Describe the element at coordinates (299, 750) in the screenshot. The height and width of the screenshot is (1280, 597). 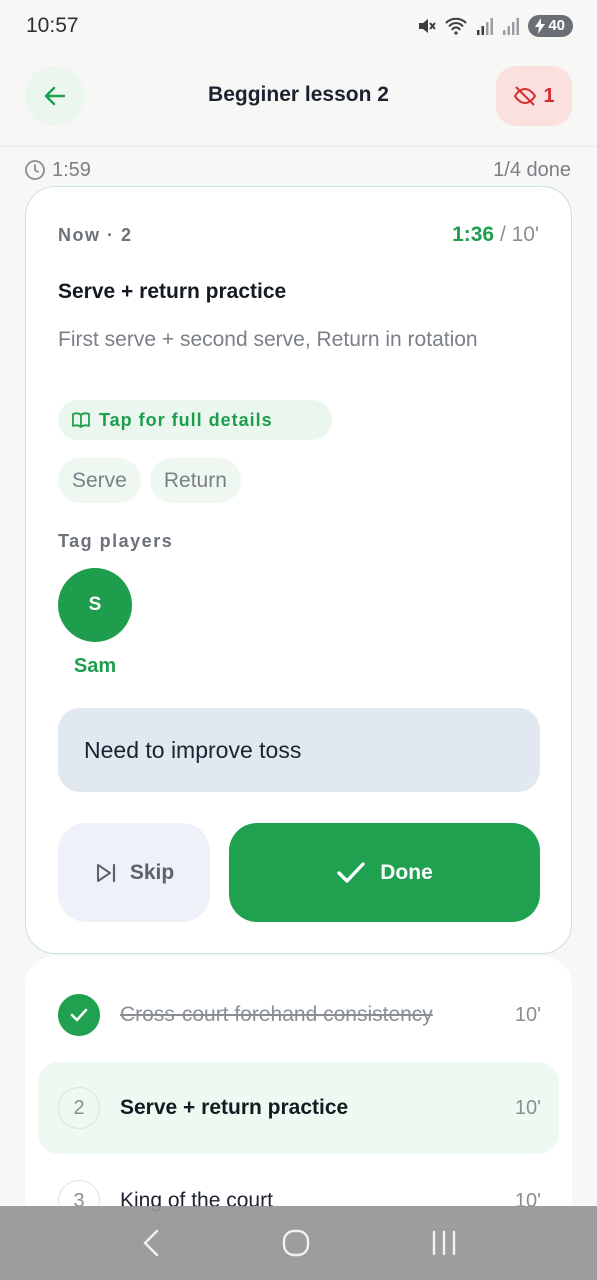
I see `note-field: Need to improve toss` at that location.